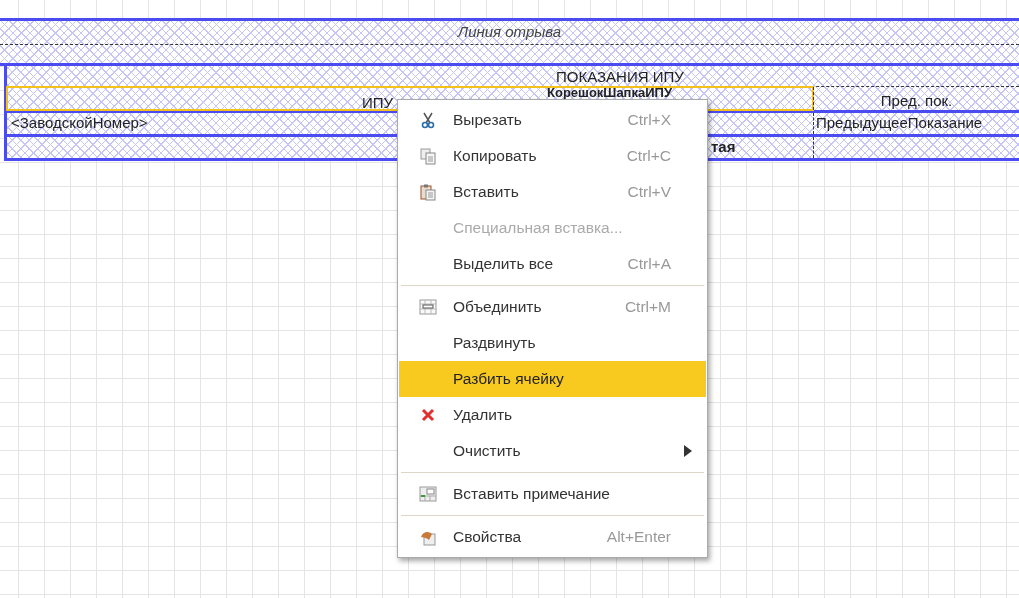 The height and width of the screenshot is (598, 1019). I want to click on scissors-icon, so click(428, 120).